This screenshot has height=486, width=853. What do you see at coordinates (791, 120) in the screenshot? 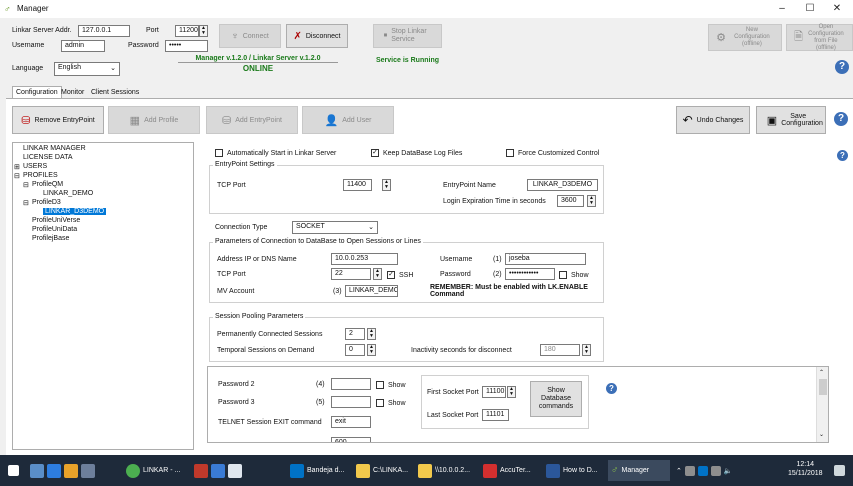
I see `save-button: ▣ Save Configuration` at bounding box center [791, 120].